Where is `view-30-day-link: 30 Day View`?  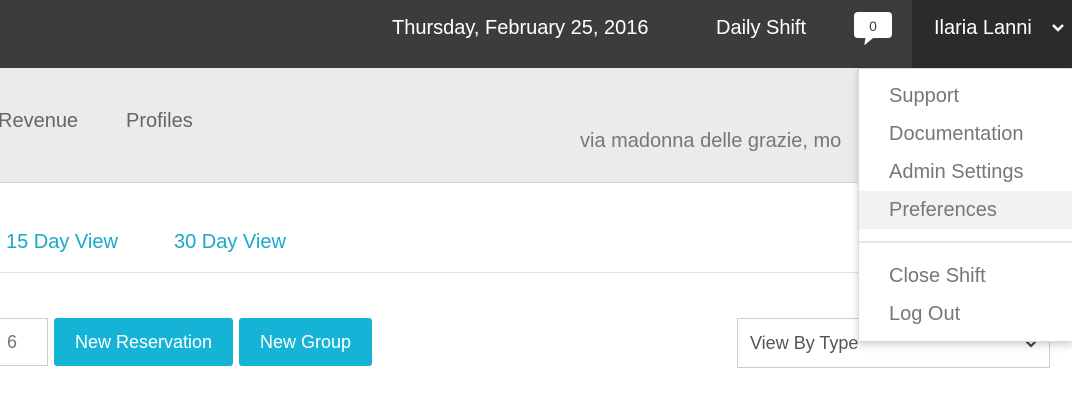 view-30-day-link: 30 Day View is located at coordinates (230, 242).